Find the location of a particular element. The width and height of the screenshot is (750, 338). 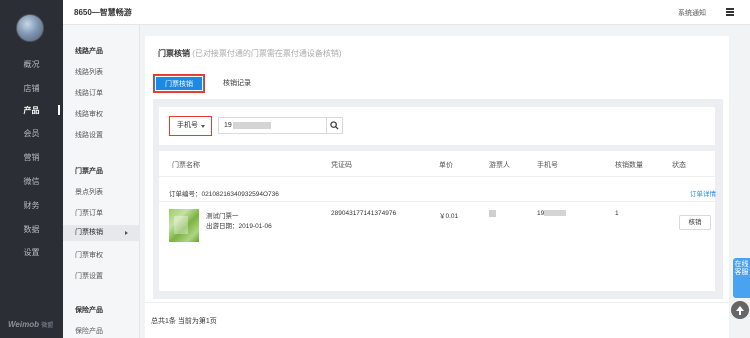

user-avatar is located at coordinates (30, 28).